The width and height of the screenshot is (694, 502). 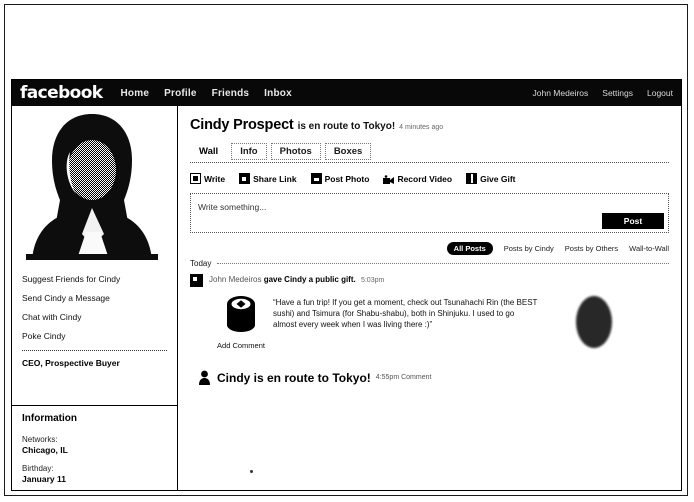 What do you see at coordinates (529, 248) in the screenshot?
I see `filter-posts-by-cindy: Posts by Cindy` at bounding box center [529, 248].